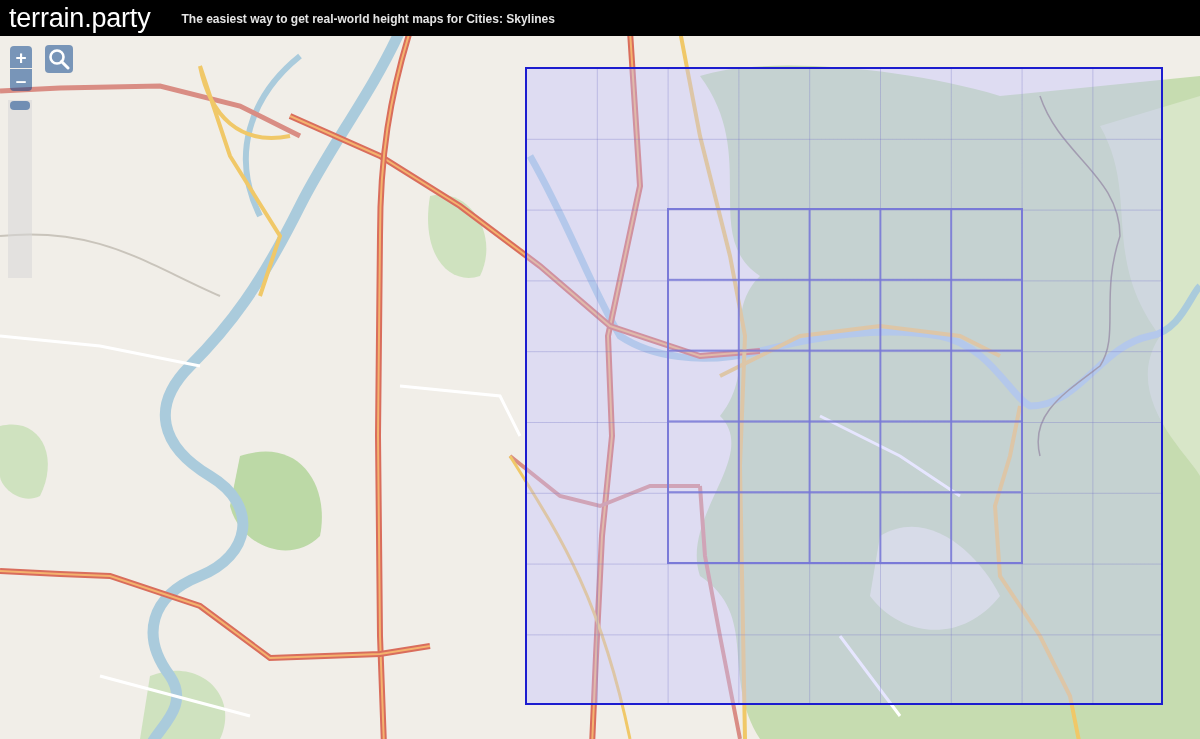 The height and width of the screenshot is (739, 1200). What do you see at coordinates (80, 18) in the screenshot?
I see `site-title: terrain.party` at bounding box center [80, 18].